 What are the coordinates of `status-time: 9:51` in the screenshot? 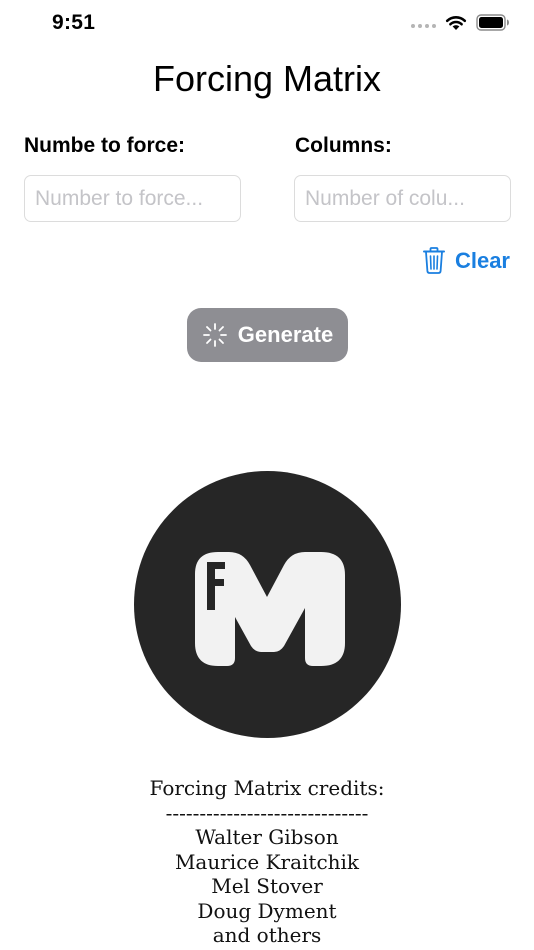 It's located at (74, 22).